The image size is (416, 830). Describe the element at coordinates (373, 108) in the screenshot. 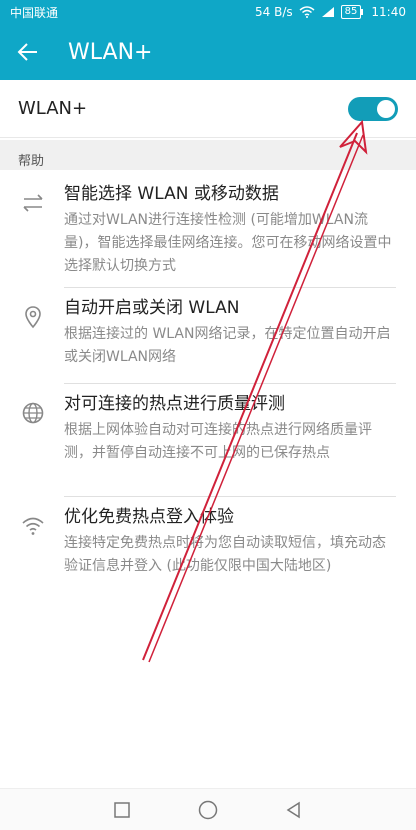

I see `wlan-plus-switch` at that location.